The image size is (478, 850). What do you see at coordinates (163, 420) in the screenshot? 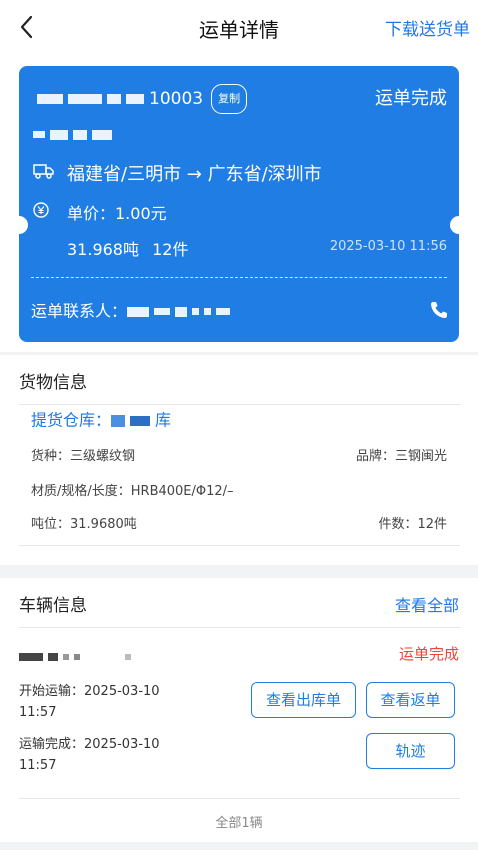
I see `warehouse-suffix: 库` at bounding box center [163, 420].